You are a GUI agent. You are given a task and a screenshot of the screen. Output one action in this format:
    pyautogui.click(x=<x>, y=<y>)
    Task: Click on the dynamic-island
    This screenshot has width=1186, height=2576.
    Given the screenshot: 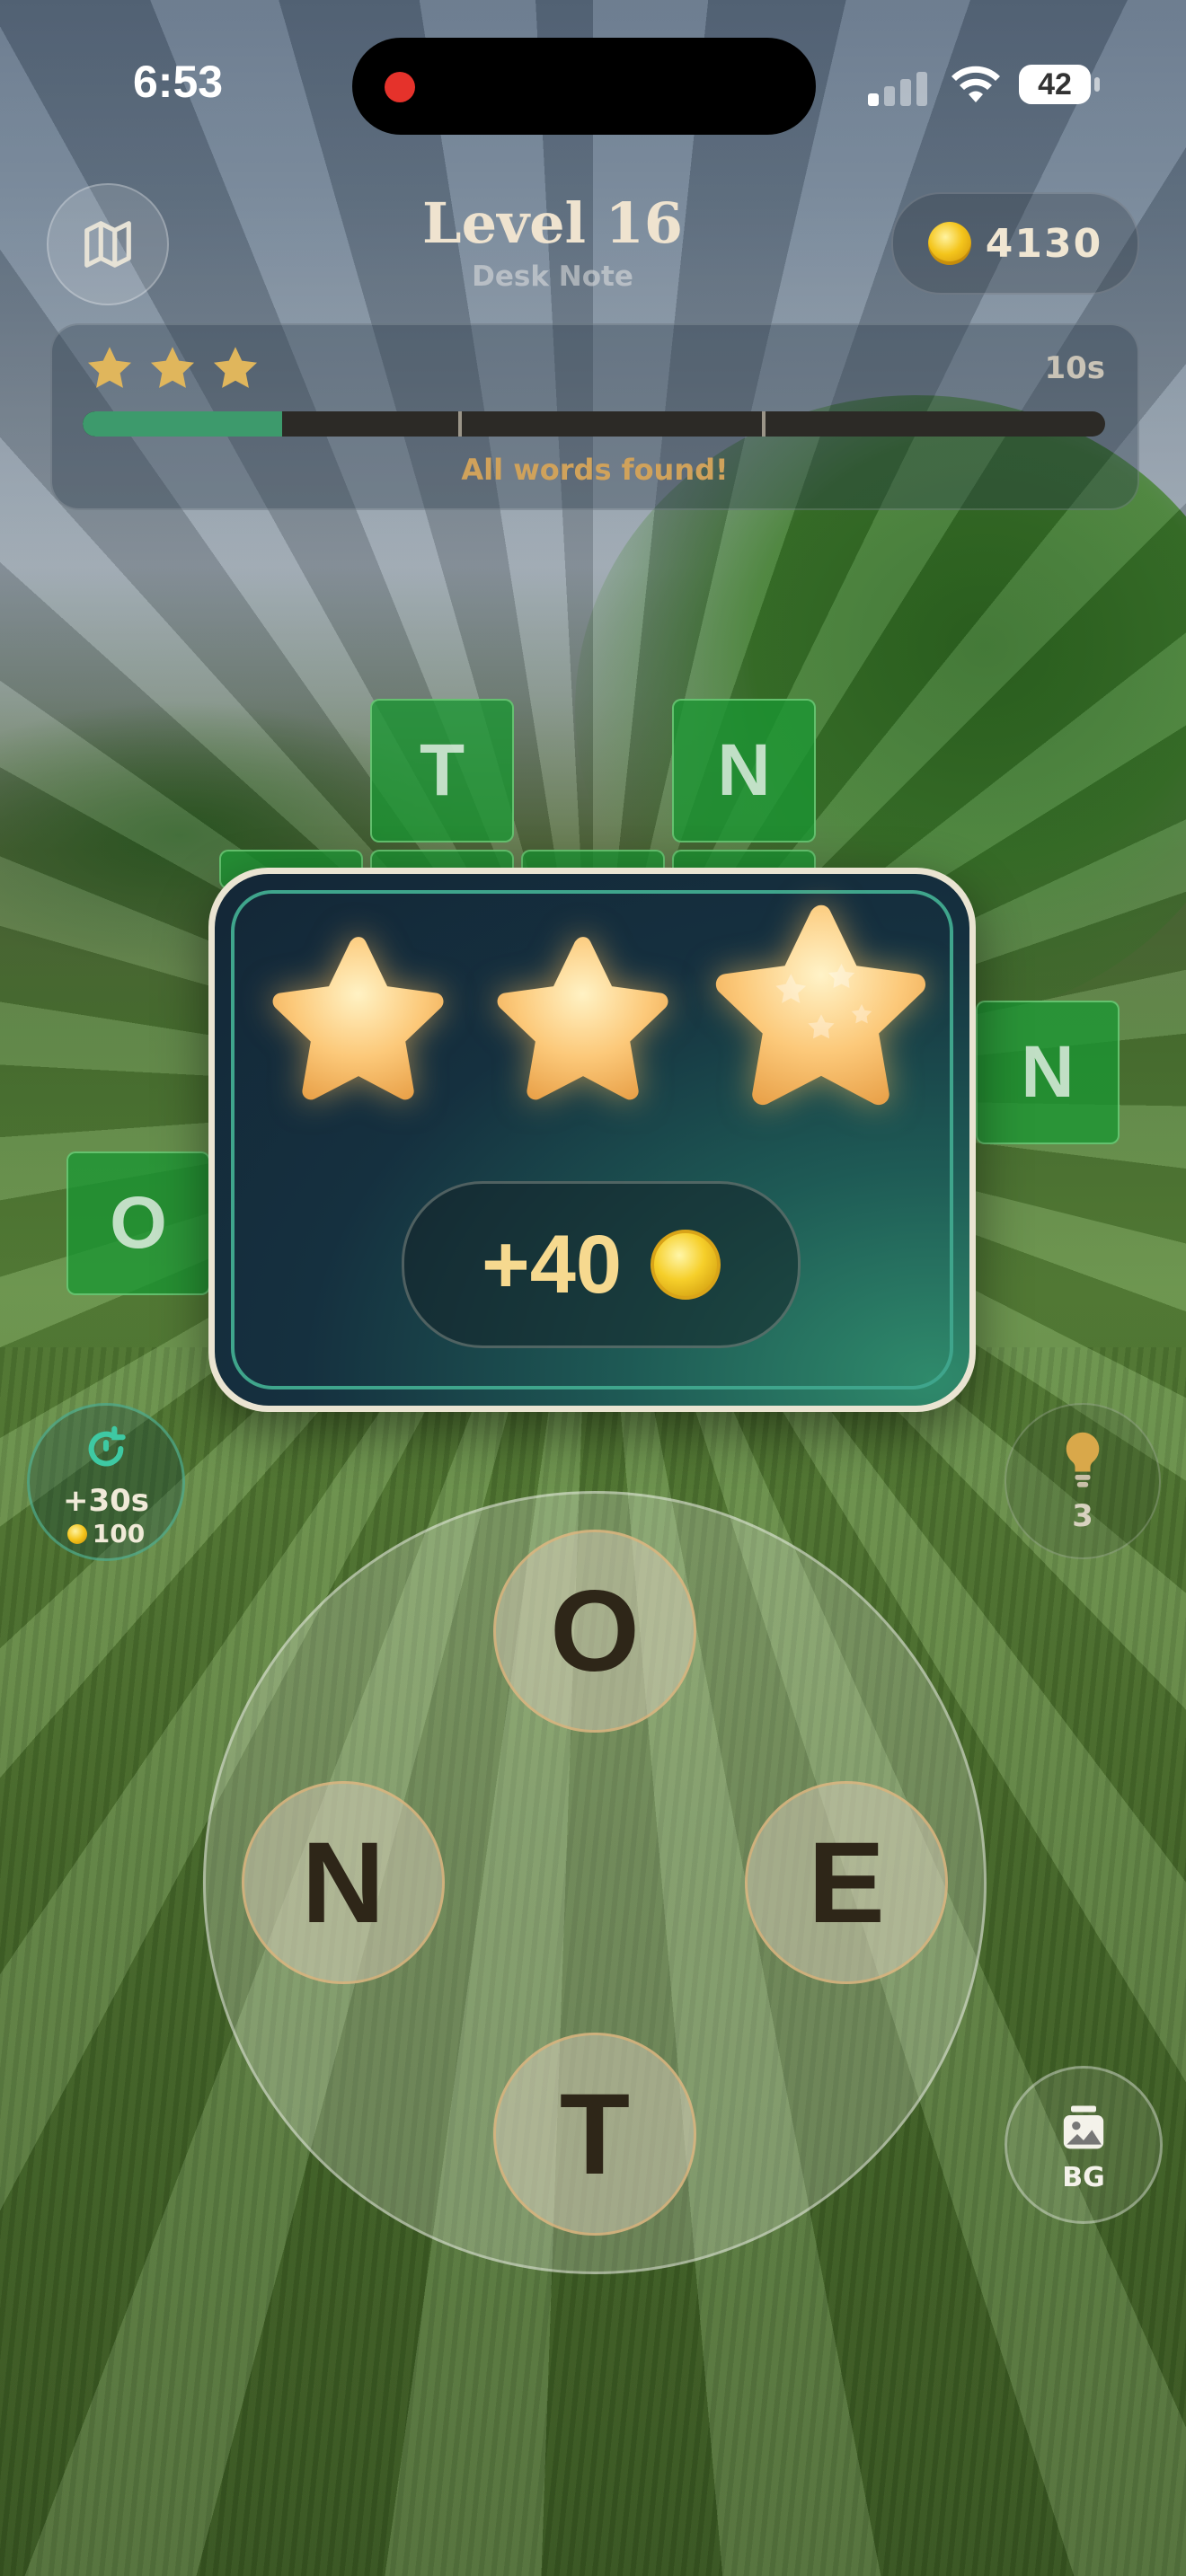 What is the action you would take?
    pyautogui.click(x=584, y=86)
    